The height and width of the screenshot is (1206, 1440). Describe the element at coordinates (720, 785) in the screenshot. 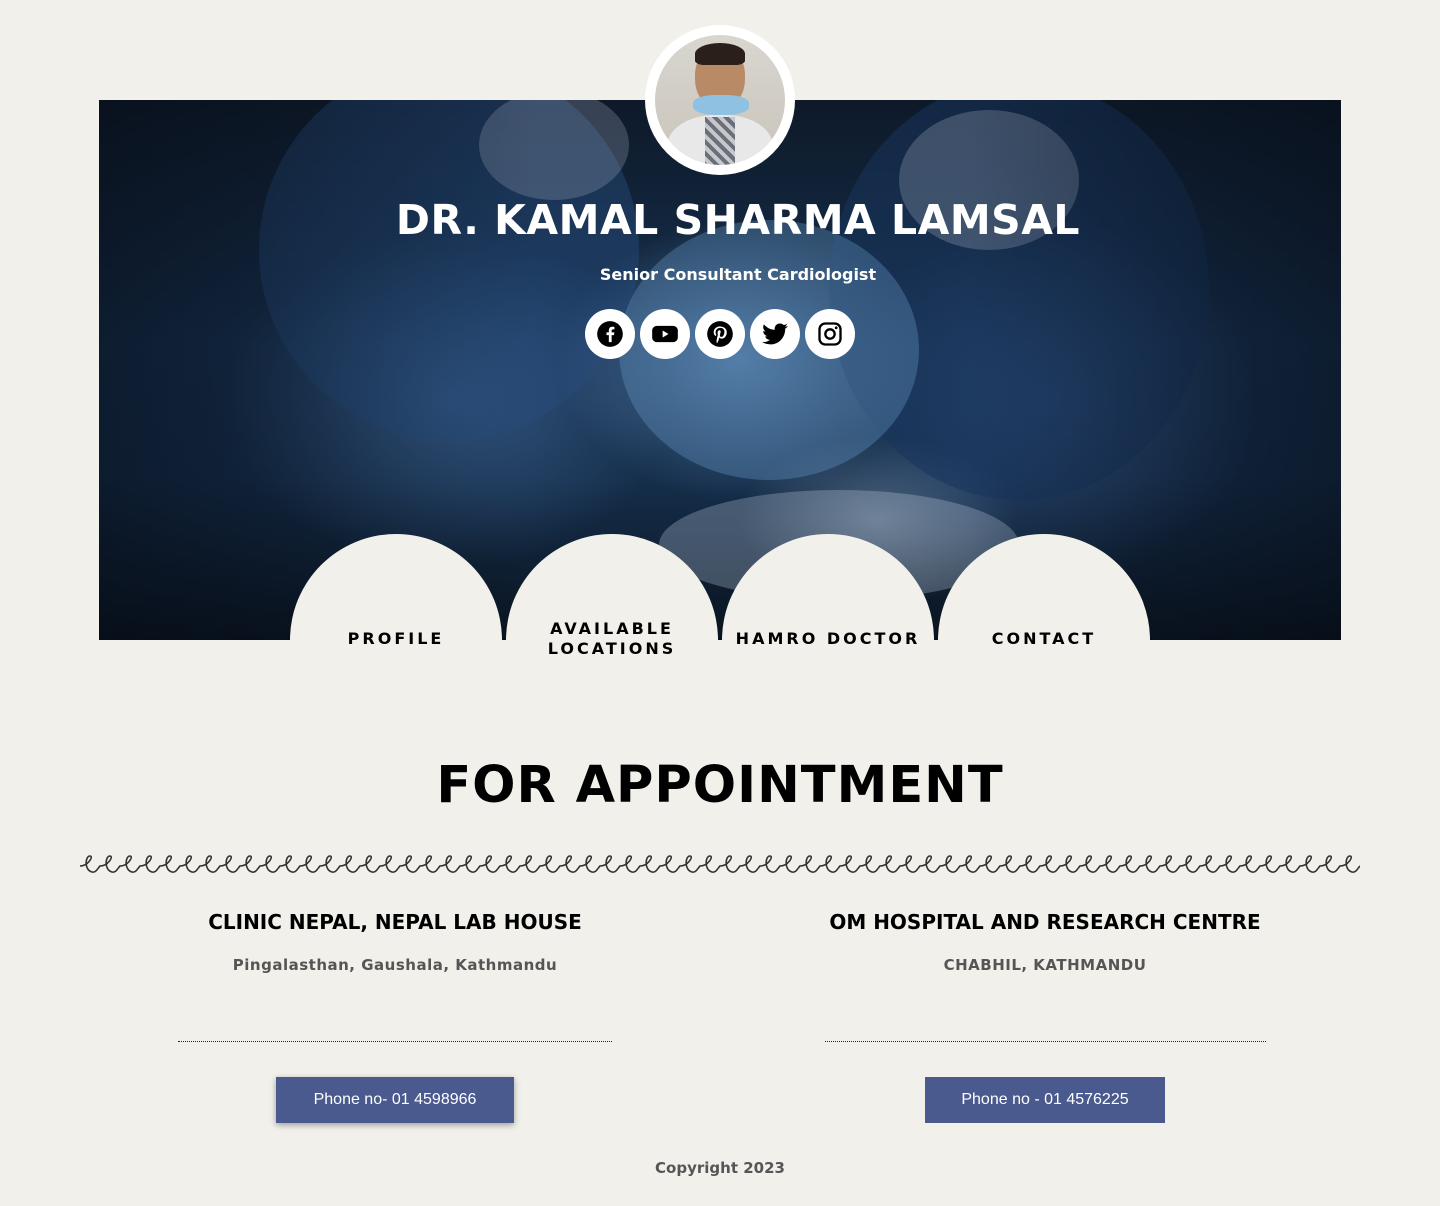

I see `appointment-title: FOR APPOINTMENT` at that location.